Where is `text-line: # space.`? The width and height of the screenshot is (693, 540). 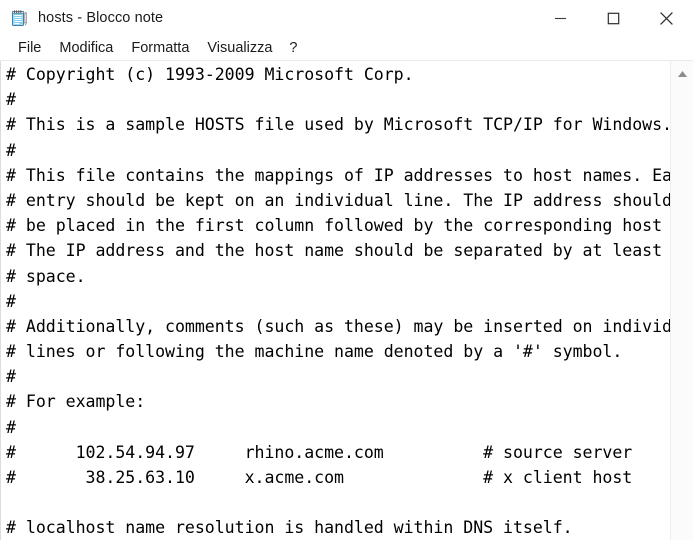
text-line: # space. is located at coordinates (46, 276).